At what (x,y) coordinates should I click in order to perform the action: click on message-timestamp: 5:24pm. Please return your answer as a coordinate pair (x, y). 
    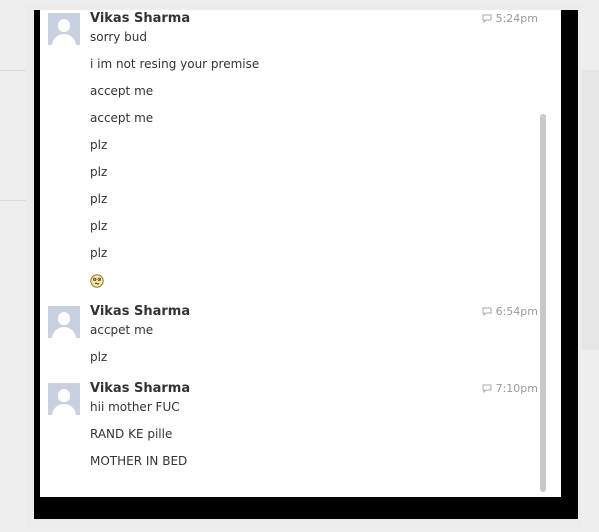
    Looking at the image, I should click on (510, 18).